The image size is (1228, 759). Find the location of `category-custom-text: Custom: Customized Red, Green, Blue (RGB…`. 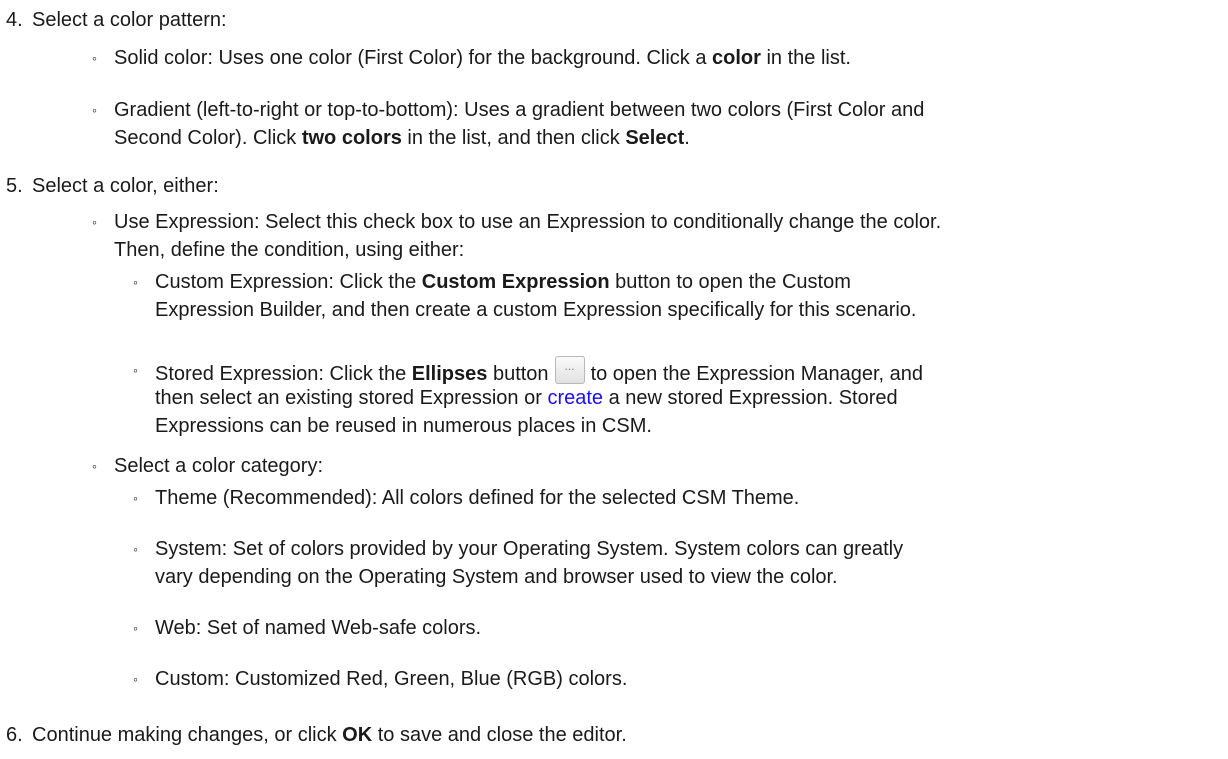

category-custom-text: Custom: Customized Red, Green, Blue (RGB… is located at coordinates (391, 679).